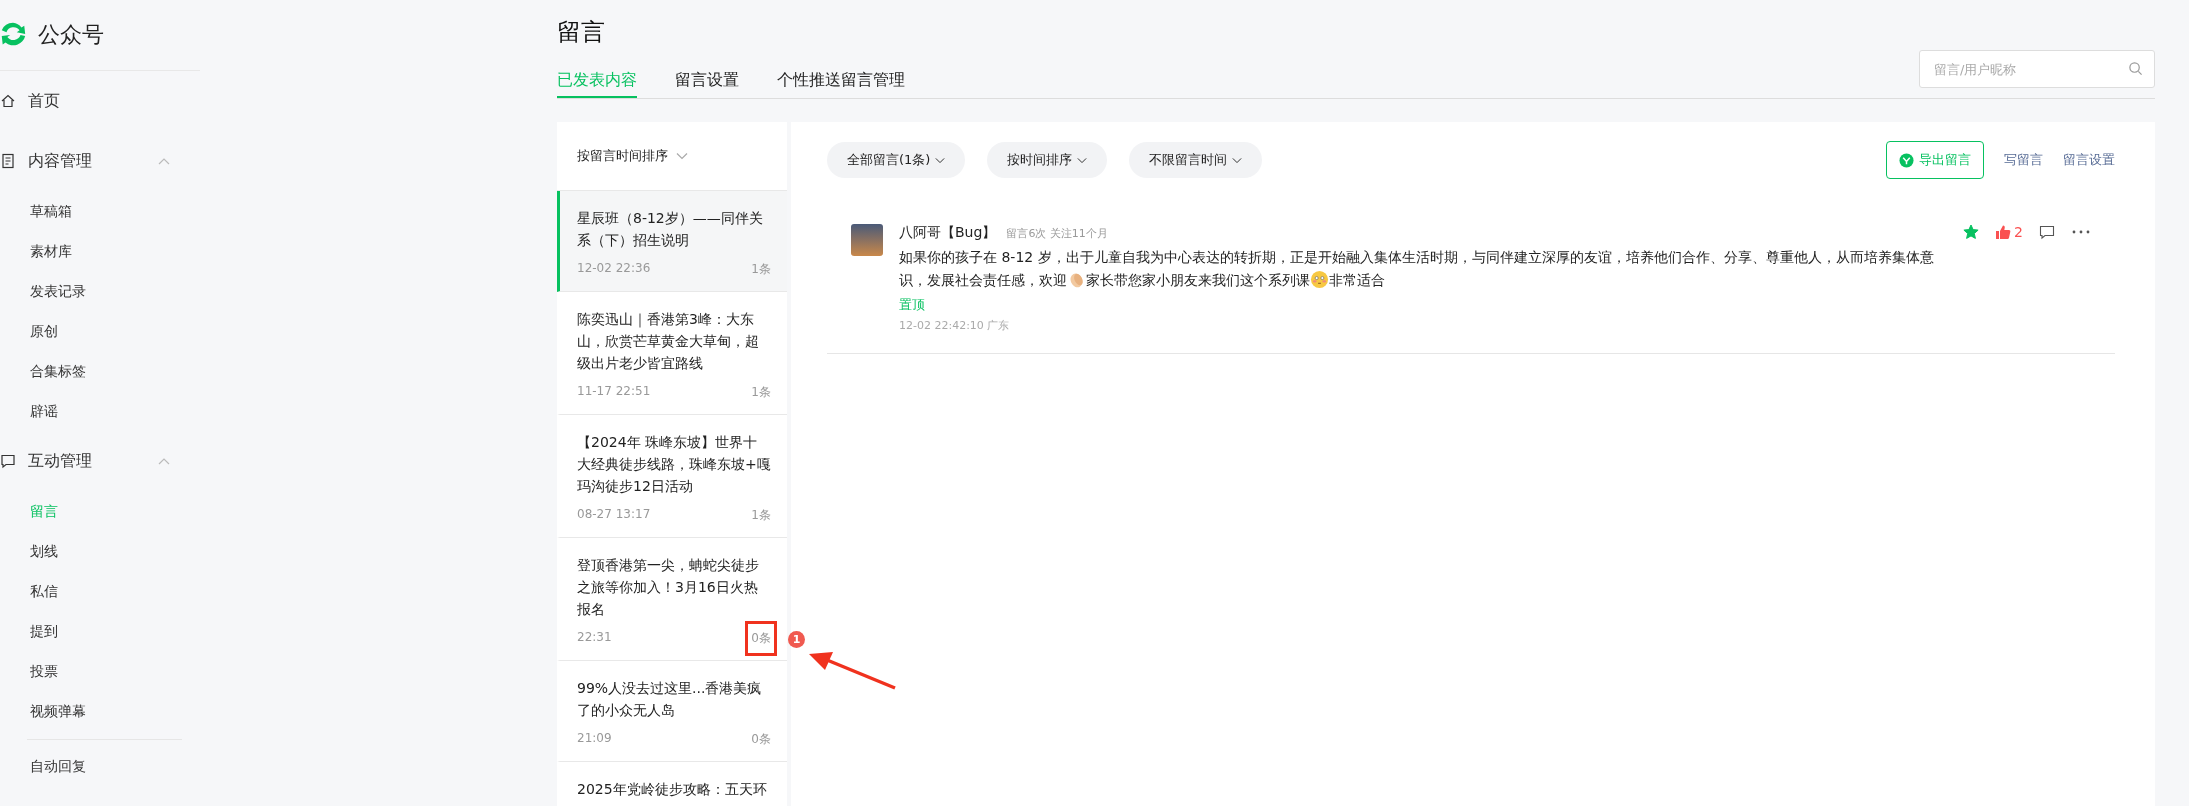  I want to click on article-title: 星辰班（8-12岁）——同伴关系（下）招生说明, so click(670, 229).